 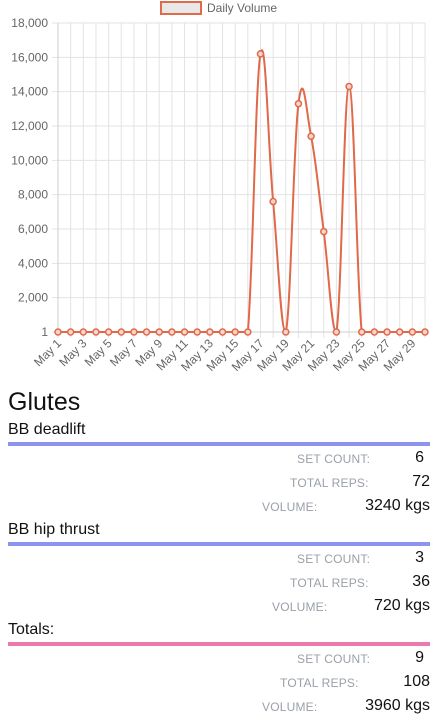 What do you see at coordinates (397, 705) in the screenshot?
I see `volume-value: 3960 kgs` at bounding box center [397, 705].